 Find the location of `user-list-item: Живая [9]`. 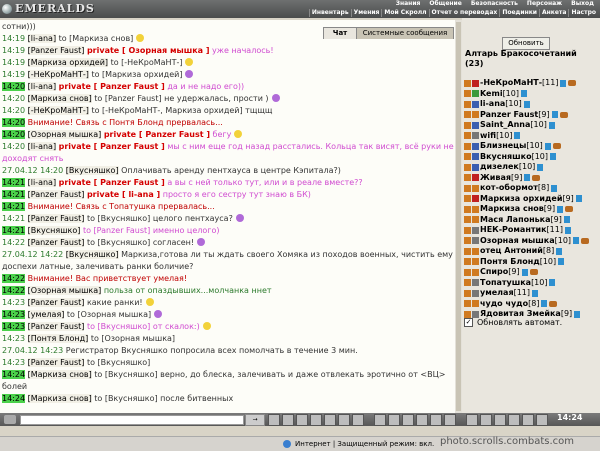

user-list-item: Живая [9] is located at coordinates (502, 178).